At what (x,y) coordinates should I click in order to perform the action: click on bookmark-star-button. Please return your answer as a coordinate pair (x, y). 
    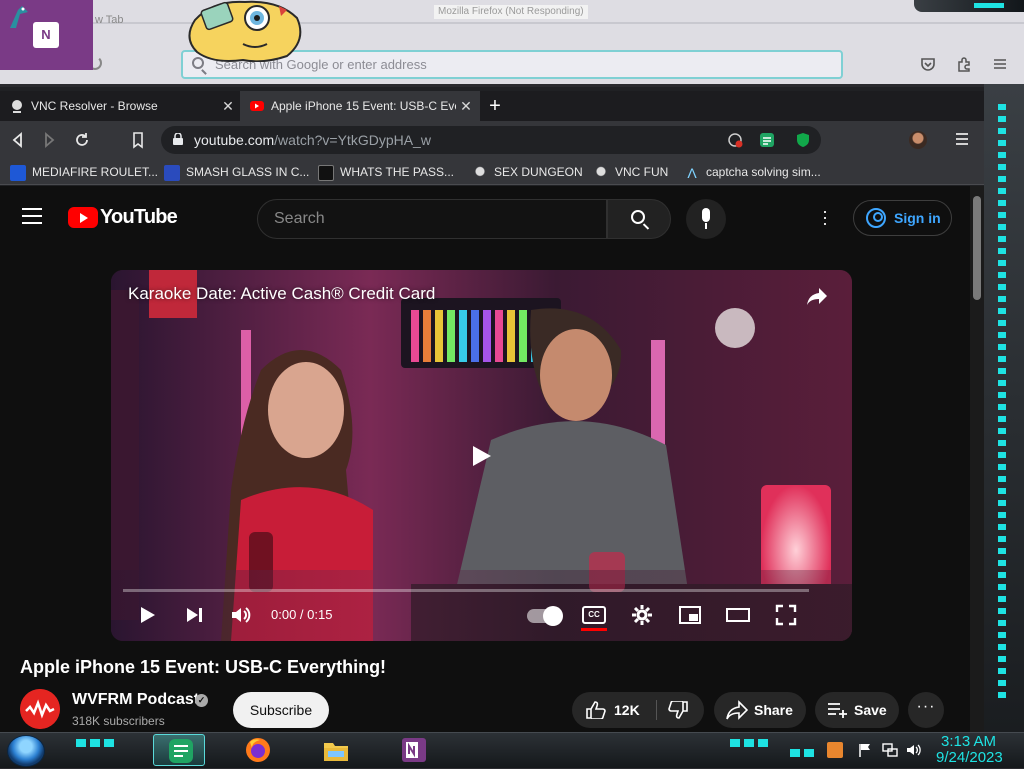
    Looking at the image, I should click on (138, 140).